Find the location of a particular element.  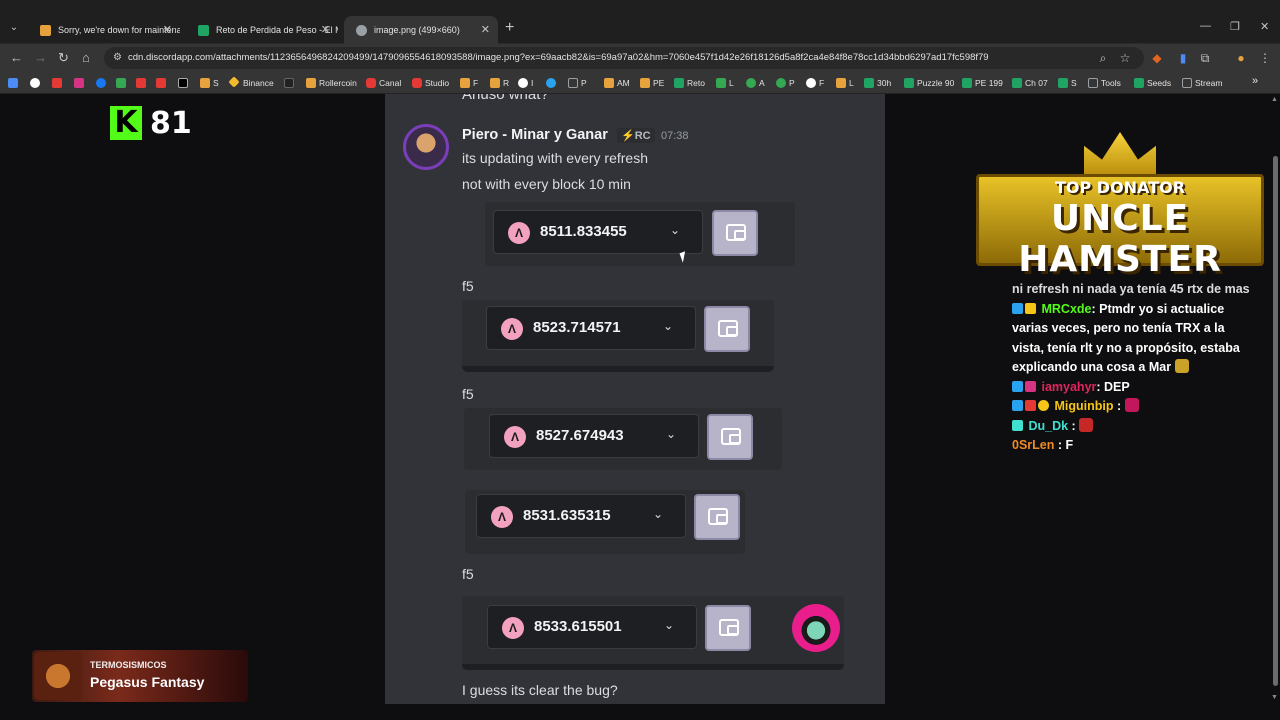

message-text: its updating with every refresh is located at coordinates (555, 158).